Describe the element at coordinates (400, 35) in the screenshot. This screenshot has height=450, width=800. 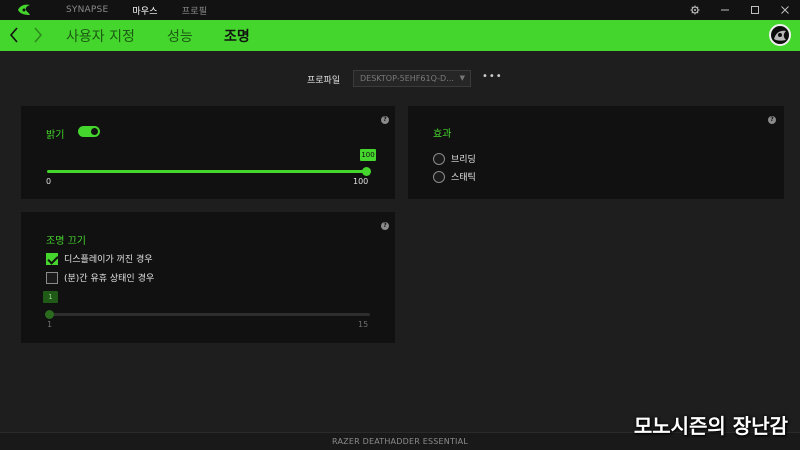
I see `section-header: 사용자 지정 성능 조명` at that location.